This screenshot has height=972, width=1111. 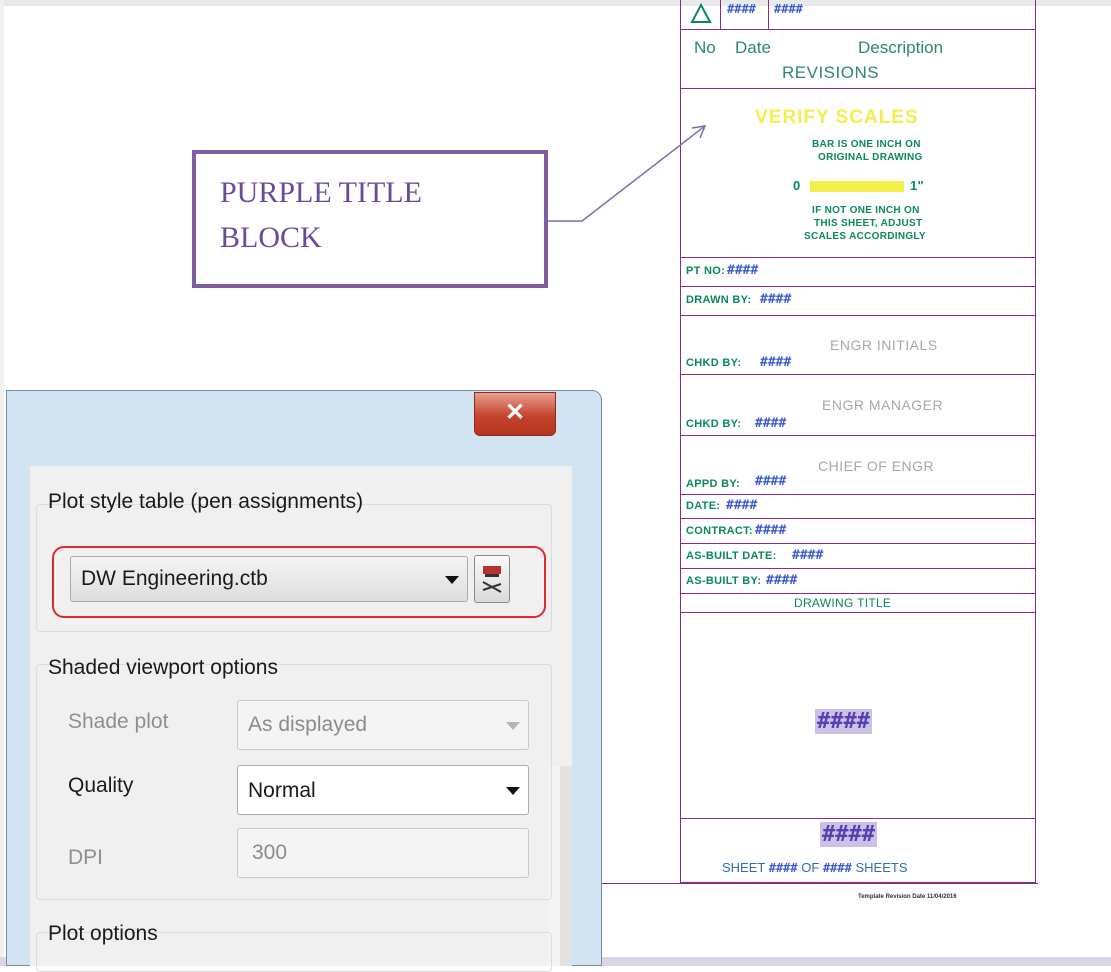 What do you see at coordinates (858, 612) in the screenshot?
I see `drawing-title-divider` at bounding box center [858, 612].